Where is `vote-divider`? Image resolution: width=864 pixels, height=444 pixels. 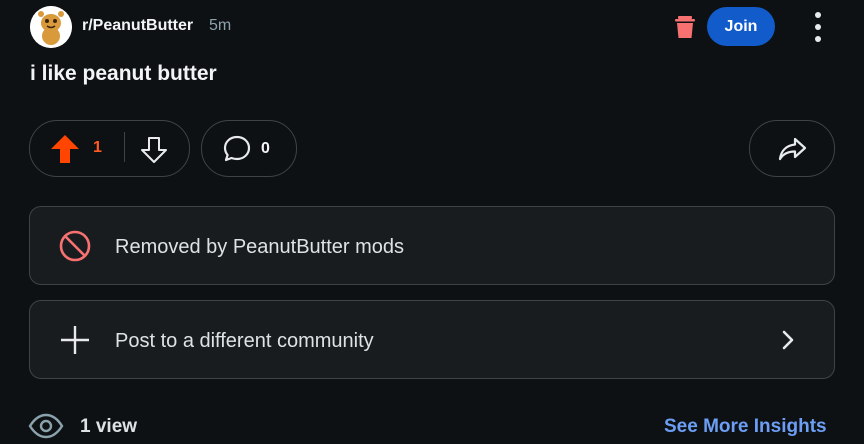 vote-divider is located at coordinates (124, 147).